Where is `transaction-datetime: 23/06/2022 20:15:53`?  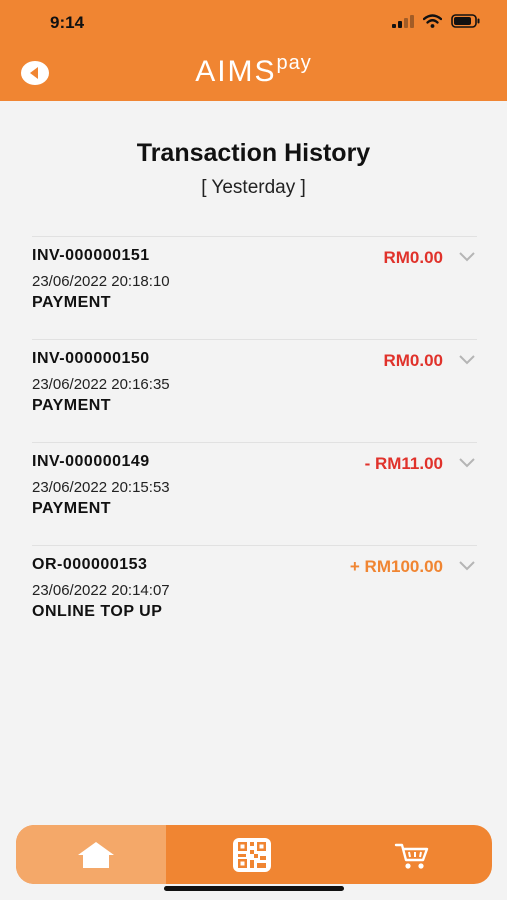
transaction-datetime: 23/06/2022 20:15:53 is located at coordinates (101, 487).